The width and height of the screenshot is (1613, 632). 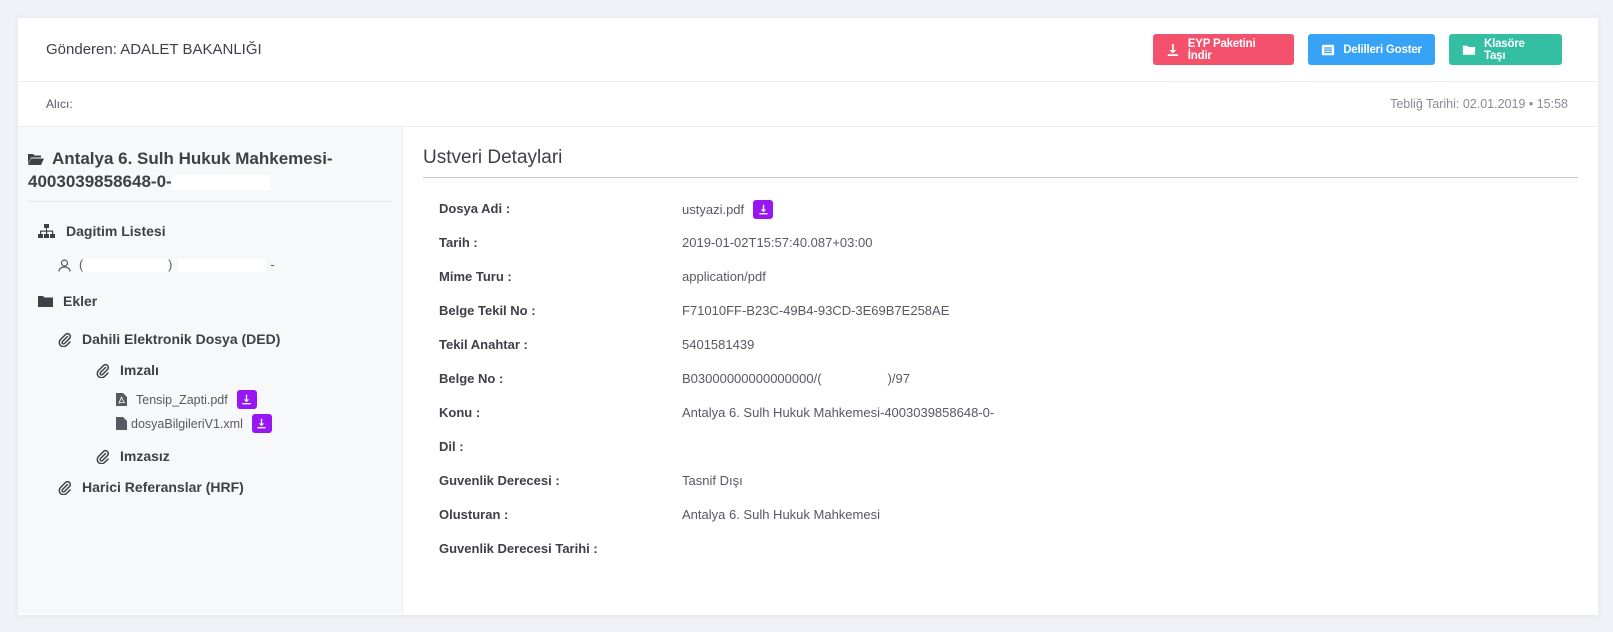 I want to click on meta-value: Antalya 6. Sulh Hukuk Mahkemesi, so click(x=781, y=514).